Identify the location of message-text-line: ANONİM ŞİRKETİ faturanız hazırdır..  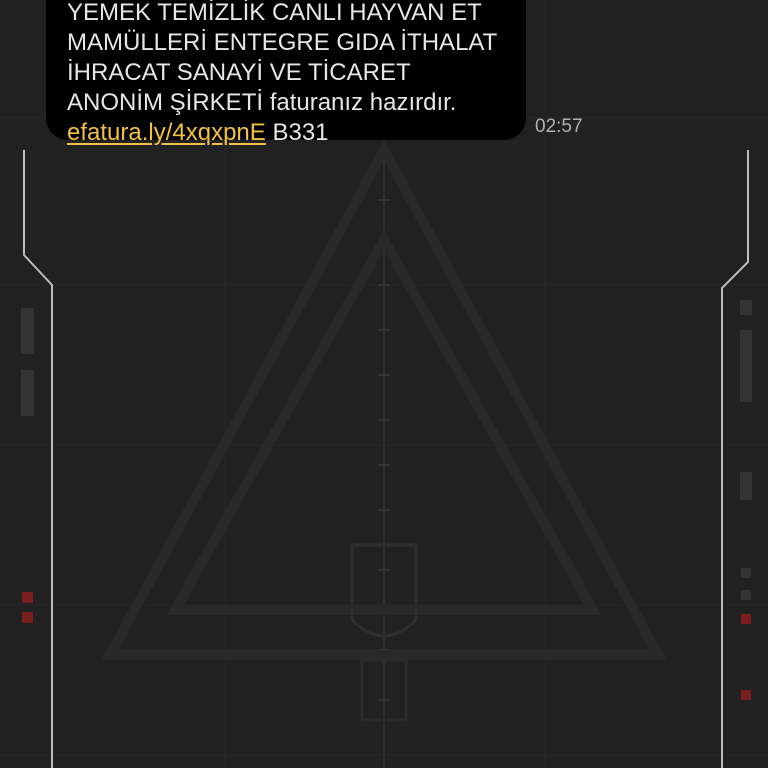
(262, 102).